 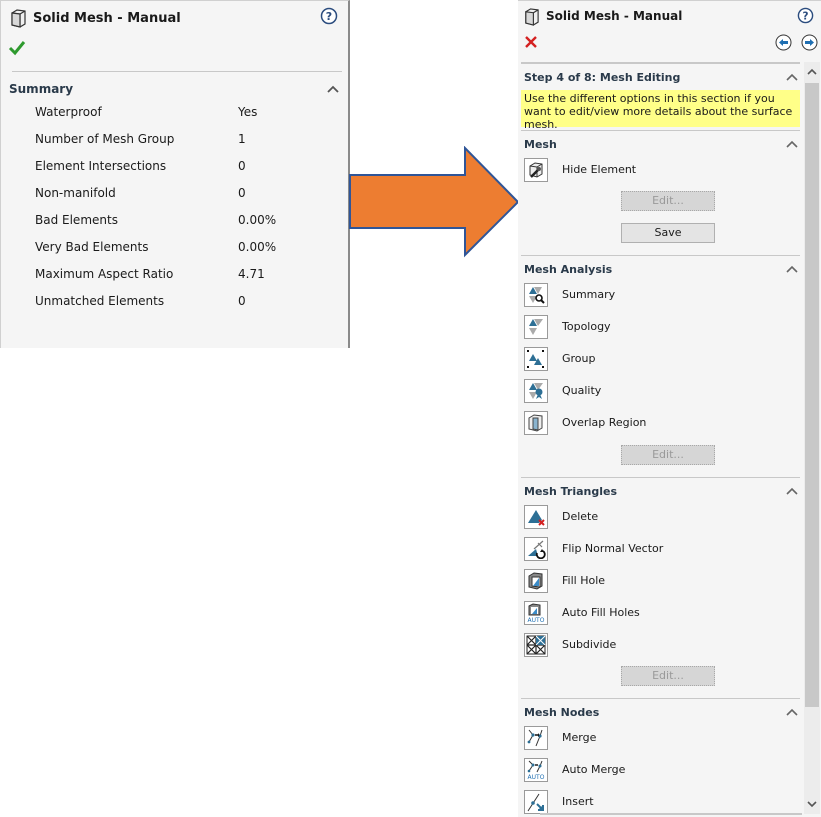 I want to click on arrow-right-icon, so click(x=809, y=42).